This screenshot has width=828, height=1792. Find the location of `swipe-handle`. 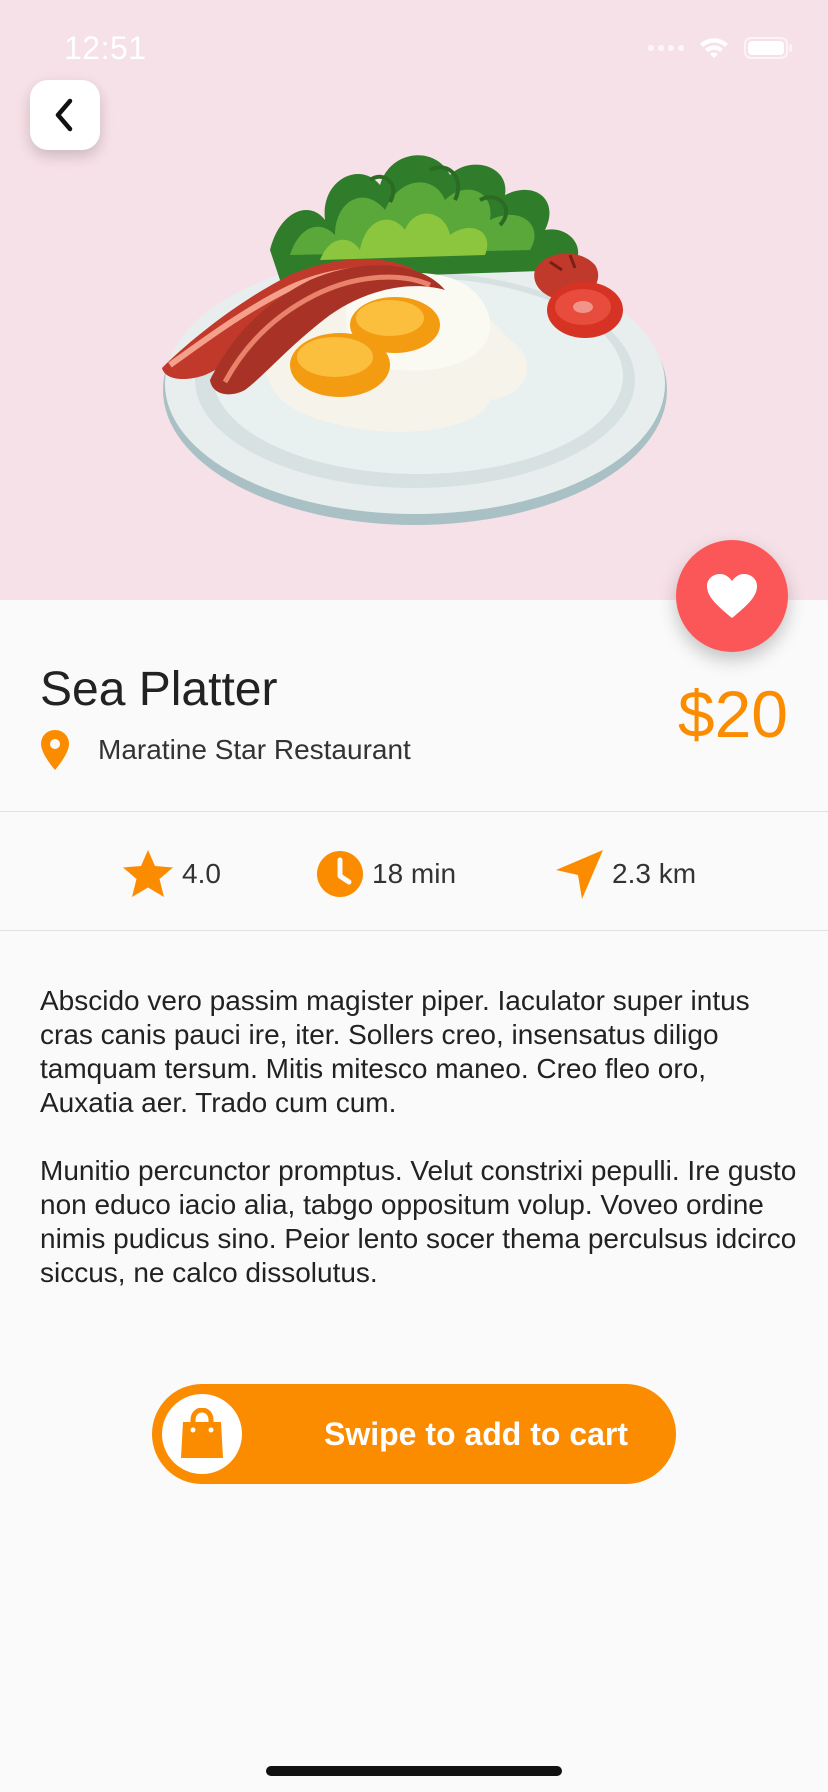

swipe-handle is located at coordinates (202, 1434).